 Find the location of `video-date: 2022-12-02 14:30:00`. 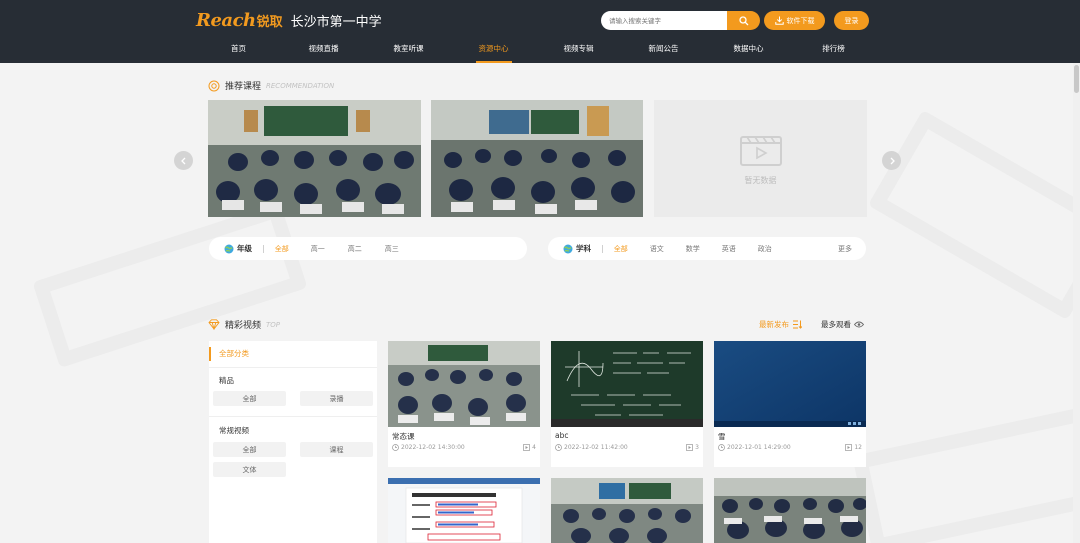

video-date: 2022-12-02 14:30:00 is located at coordinates (428, 447).